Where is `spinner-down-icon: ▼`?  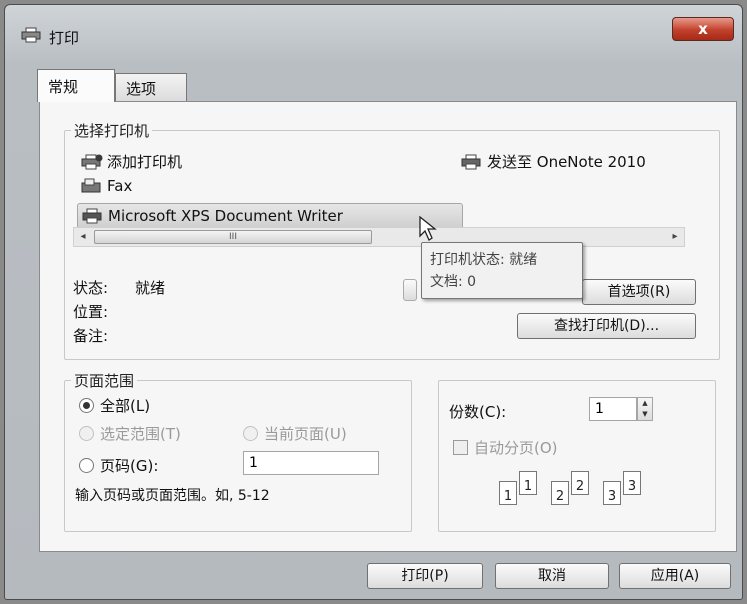
spinner-down-icon: ▼ is located at coordinates (645, 414).